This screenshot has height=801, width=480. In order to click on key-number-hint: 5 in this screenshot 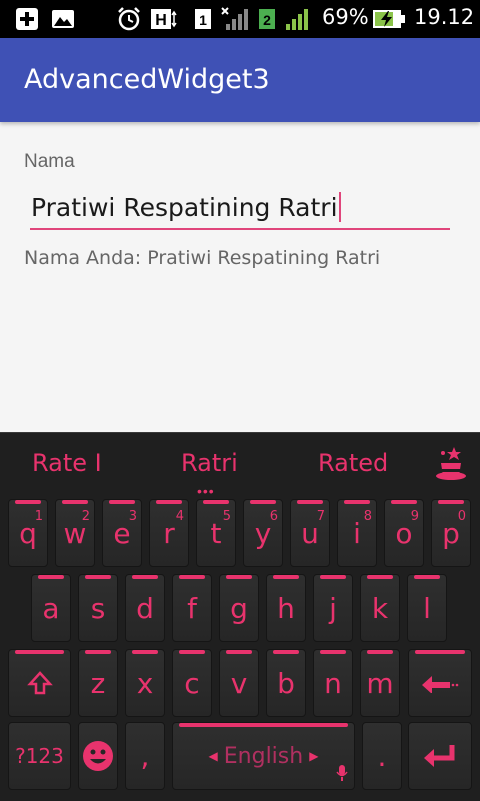, I will do `click(226, 516)`.